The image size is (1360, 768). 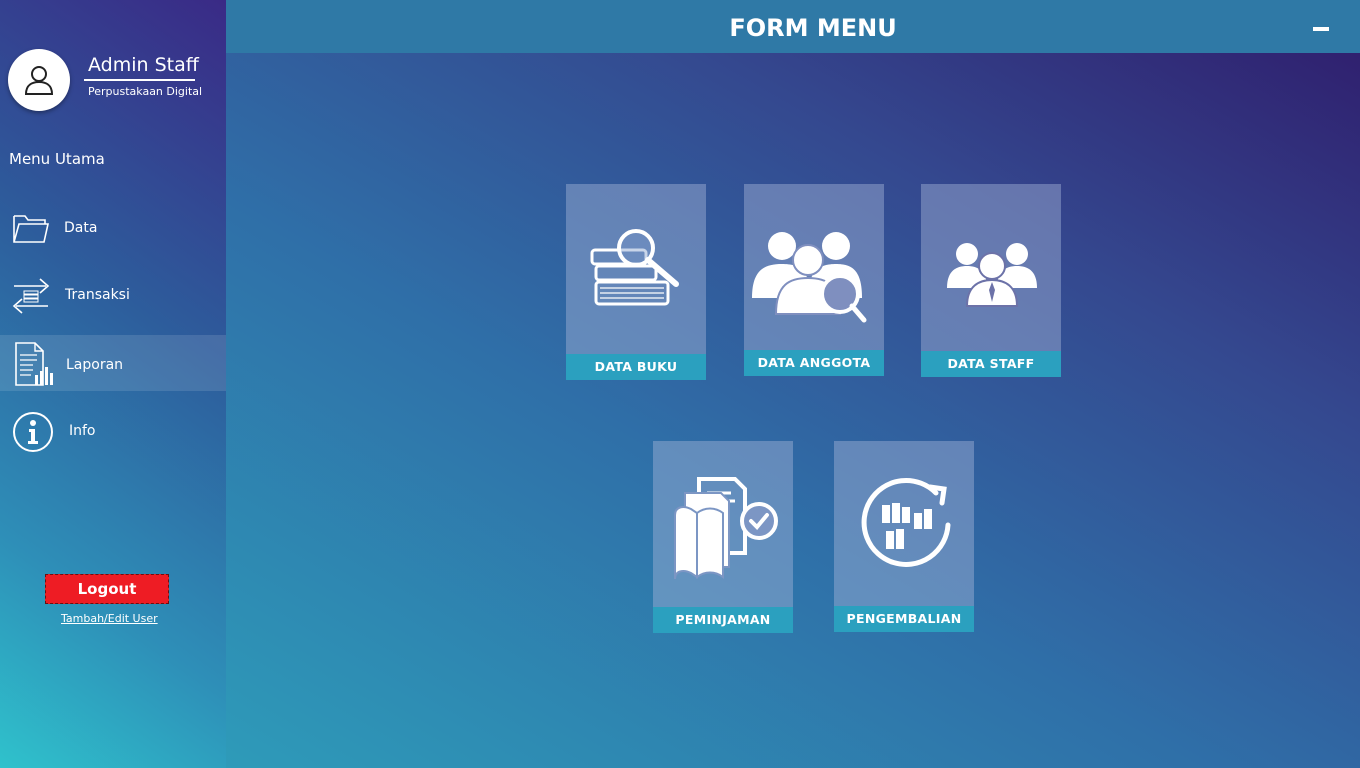 What do you see at coordinates (33, 432) in the screenshot?
I see `info-icon` at bounding box center [33, 432].